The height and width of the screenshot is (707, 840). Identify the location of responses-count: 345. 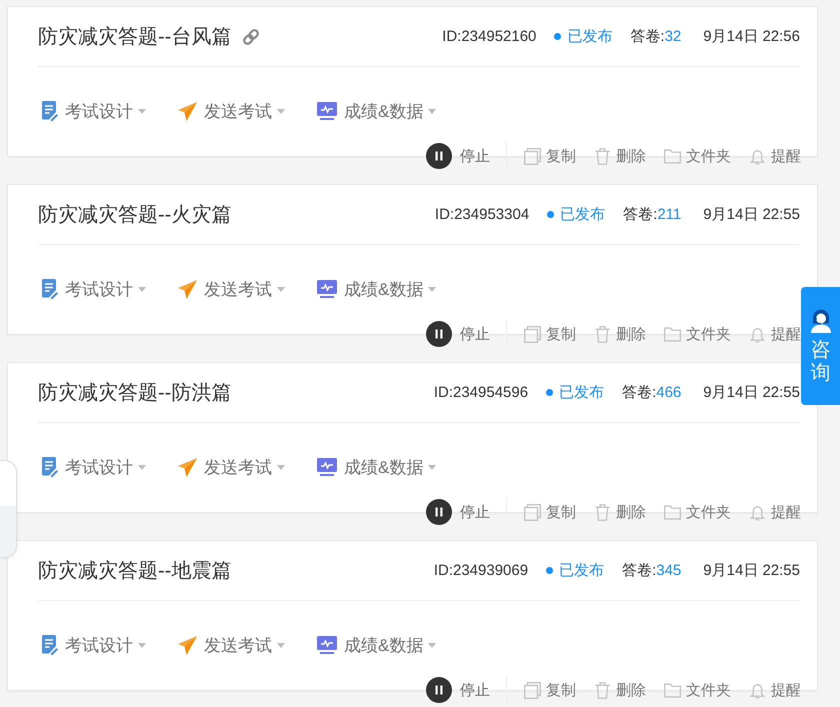
(669, 570).